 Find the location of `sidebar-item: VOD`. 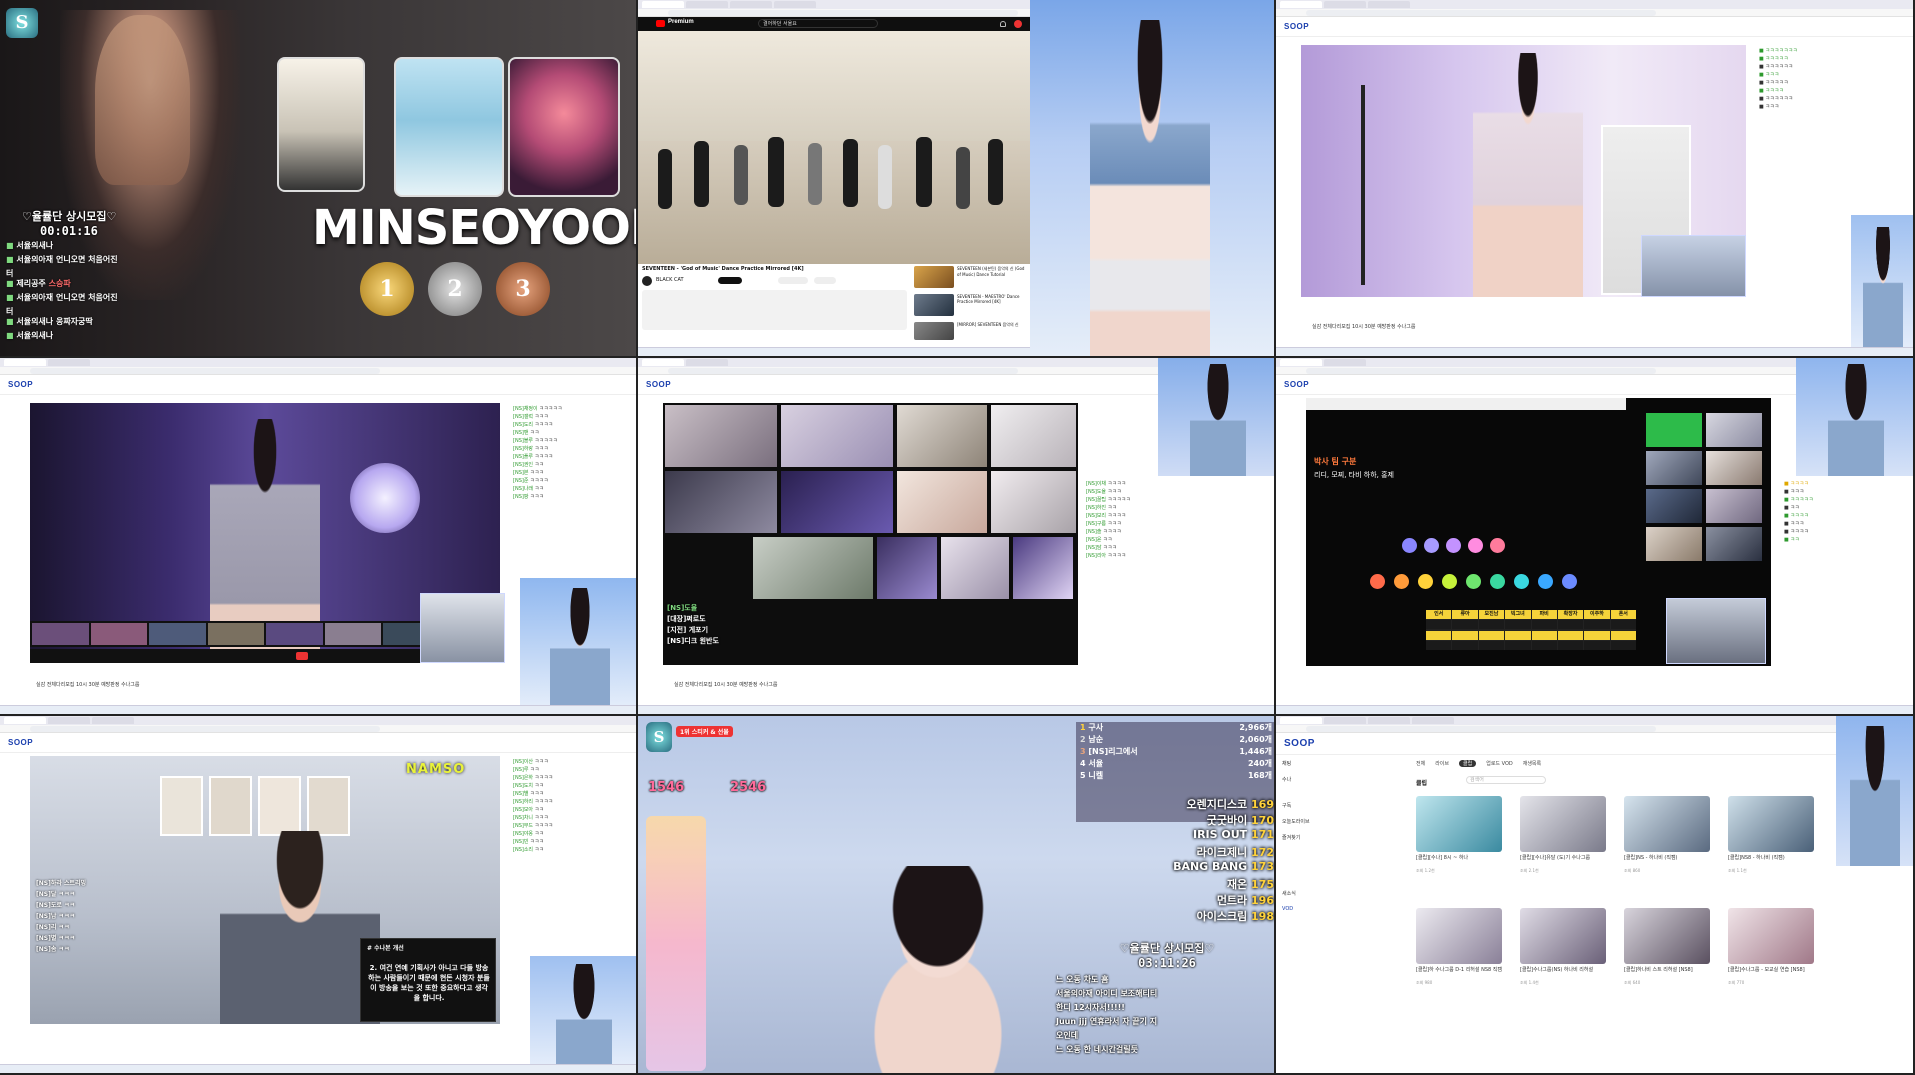

sidebar-item: VOD is located at coordinates (1318, 914).